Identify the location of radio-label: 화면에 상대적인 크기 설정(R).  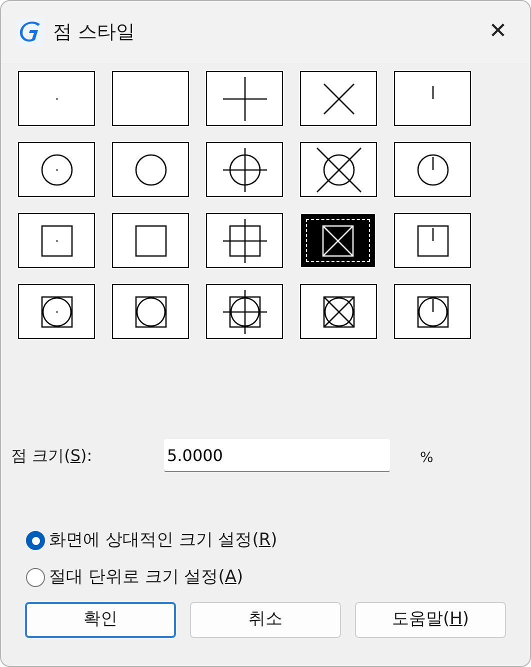
(163, 540).